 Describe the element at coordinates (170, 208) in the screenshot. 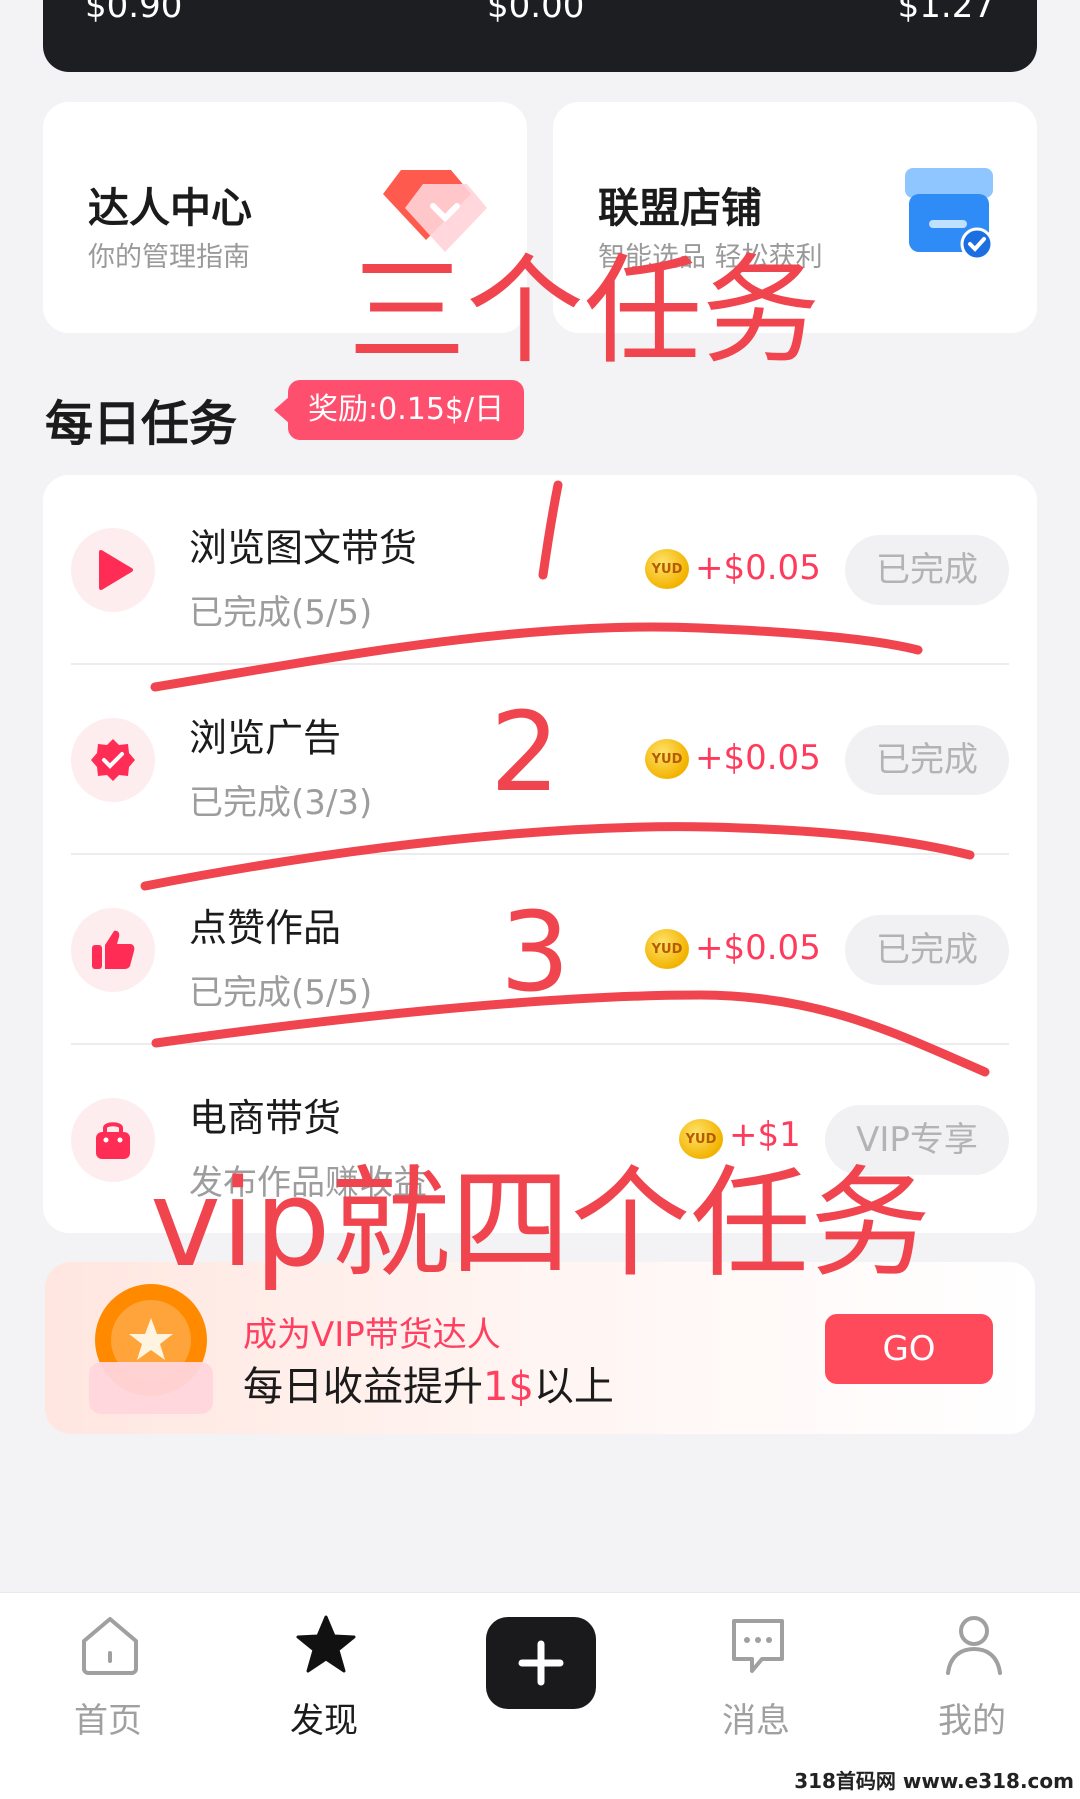

I see `creator-center-title: 达人中心` at that location.